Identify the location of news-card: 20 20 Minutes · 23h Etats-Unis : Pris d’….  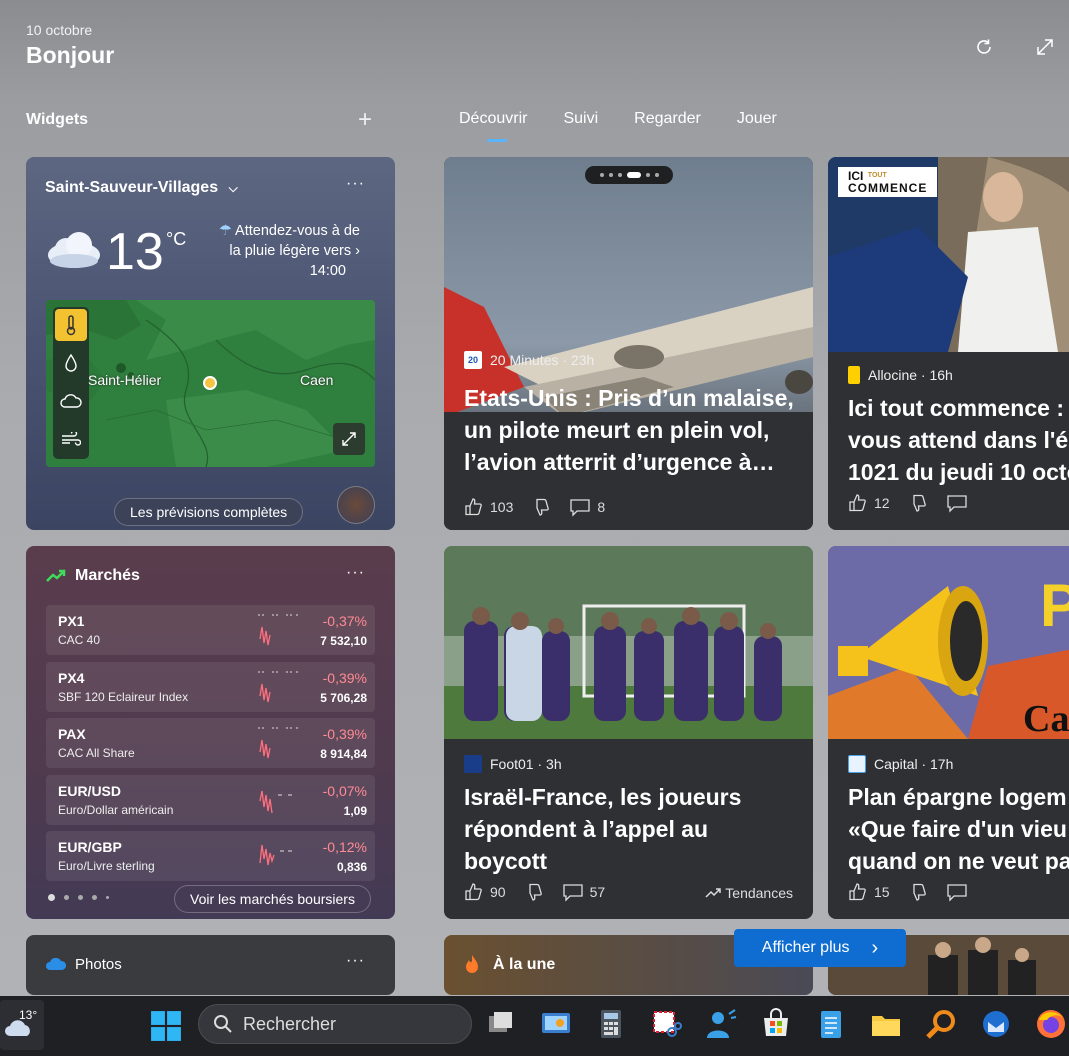
(628, 343).